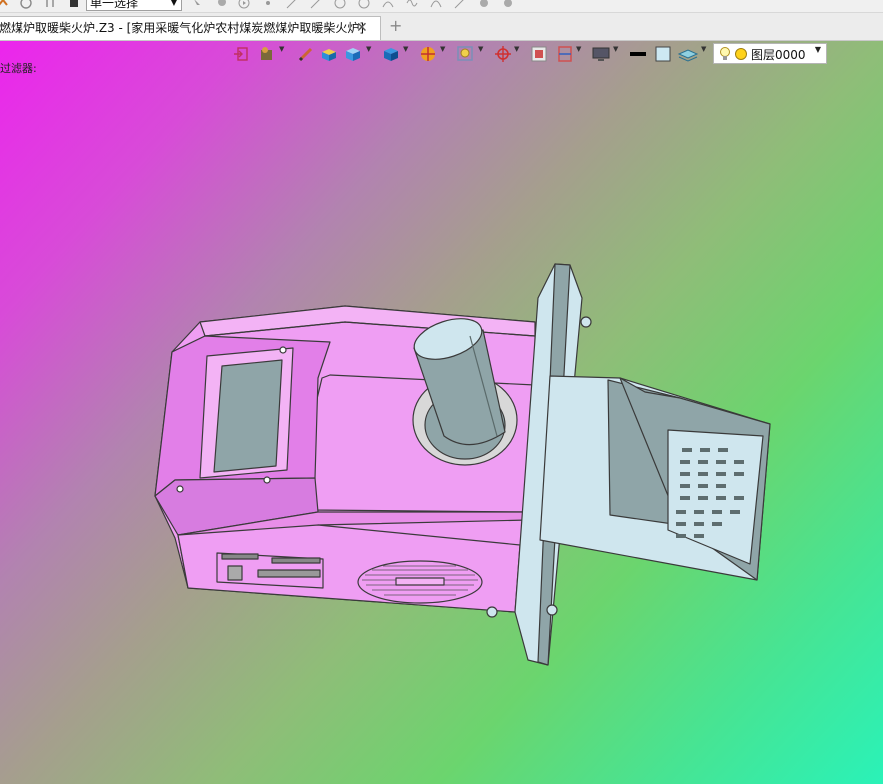  What do you see at coordinates (198, 4) in the screenshot?
I see `select-icon` at bounding box center [198, 4].